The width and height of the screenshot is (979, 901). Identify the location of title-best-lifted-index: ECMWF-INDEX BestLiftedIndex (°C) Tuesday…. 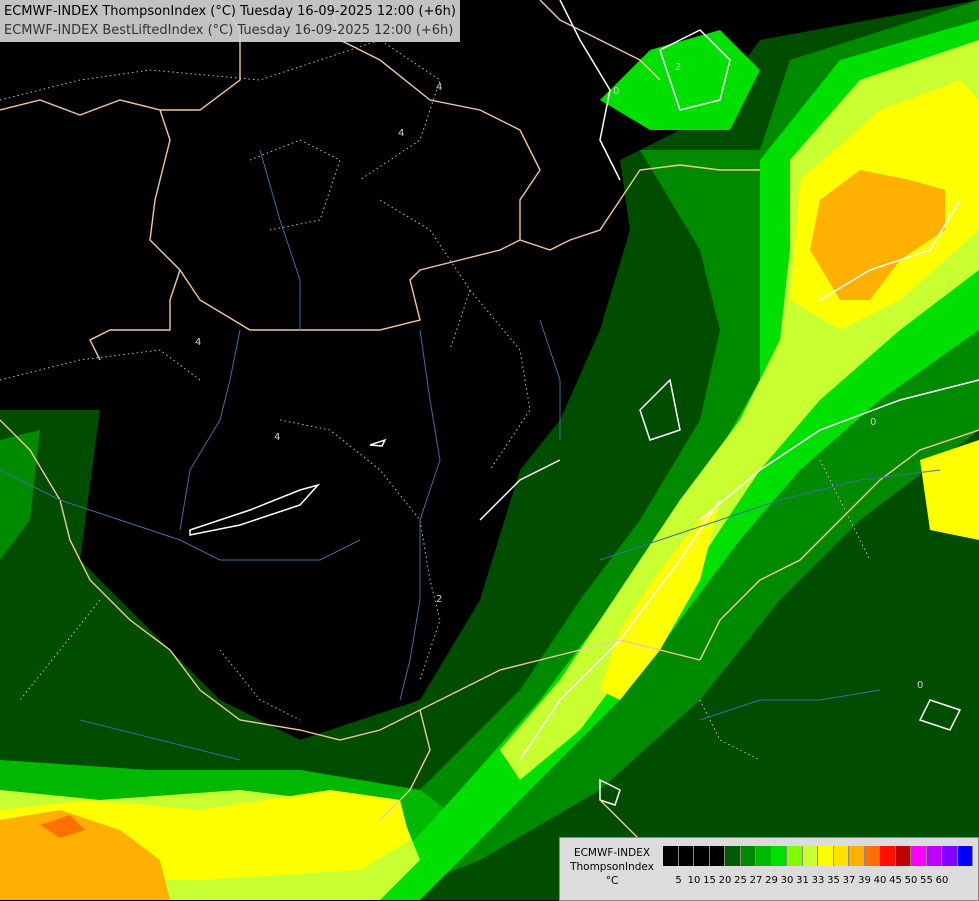
(229, 30).